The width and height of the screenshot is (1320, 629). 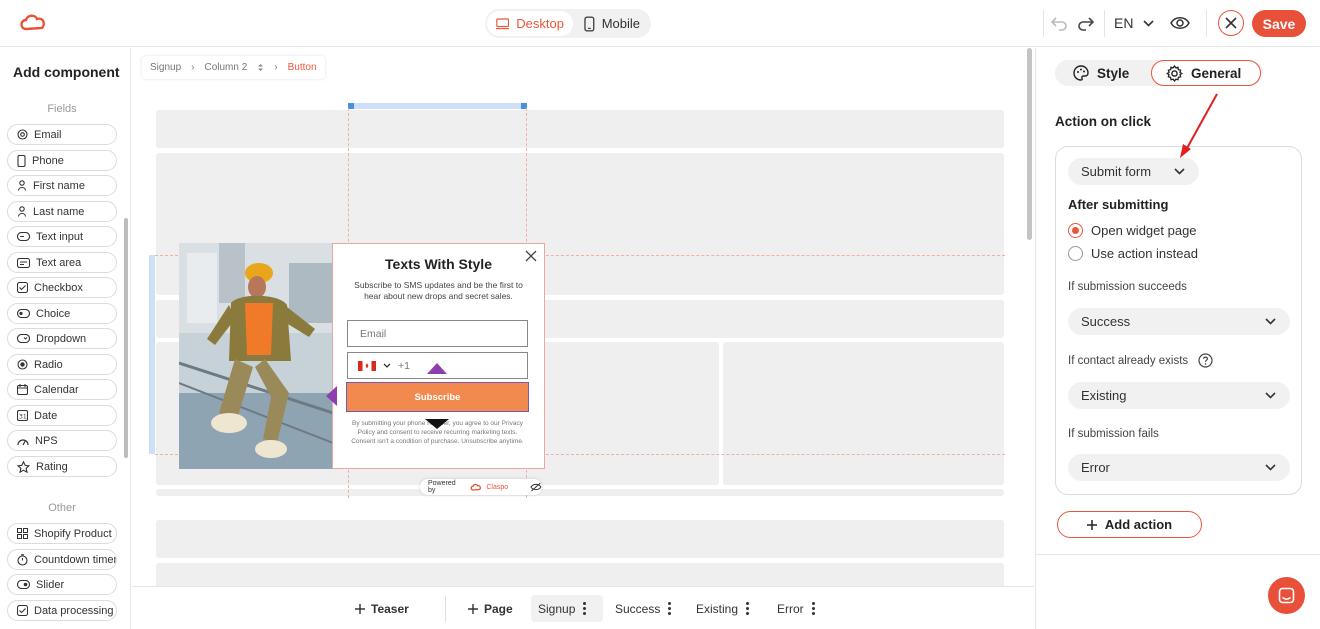 What do you see at coordinates (1124, 23) in the screenshot?
I see `language-label: EN` at bounding box center [1124, 23].